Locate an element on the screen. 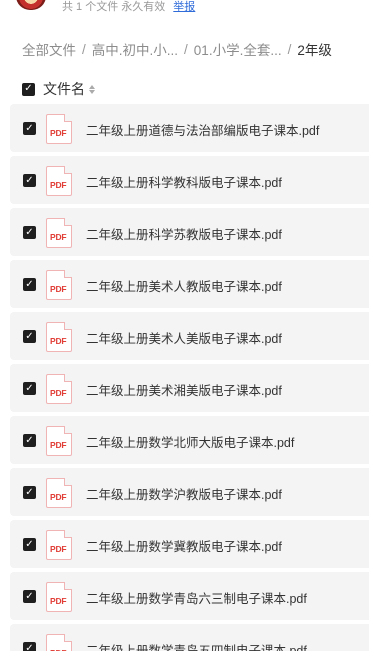  file-row: ✓ PDF 二年级上册科学教科版电子课本.pdf is located at coordinates (189, 180).